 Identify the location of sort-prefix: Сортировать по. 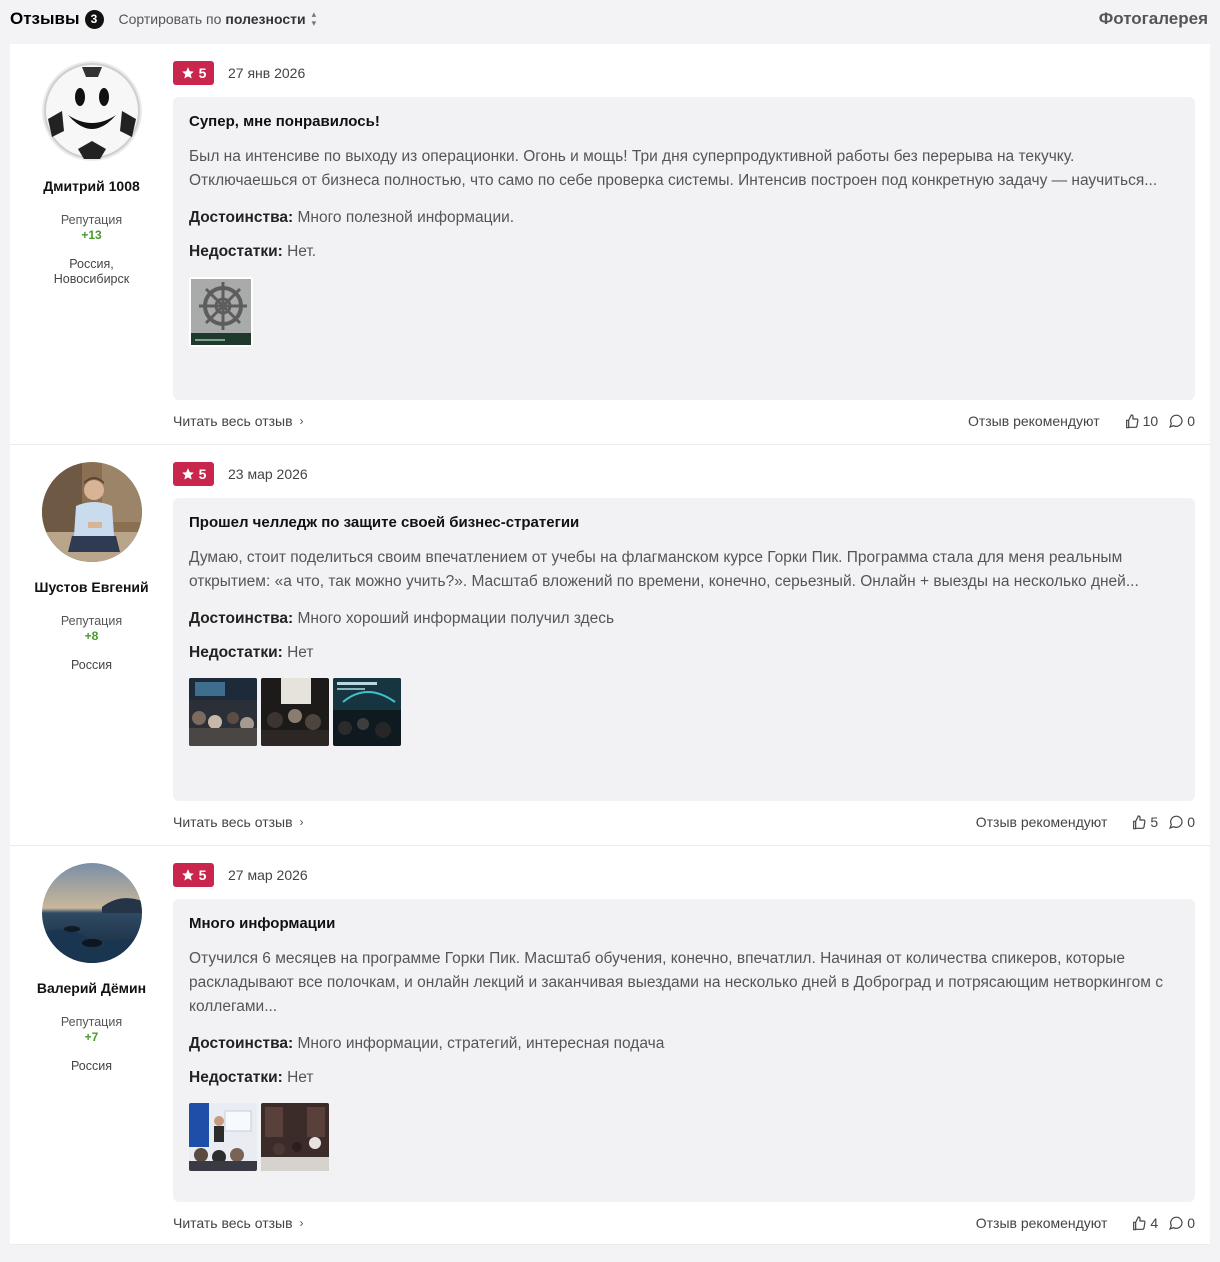
(170, 19).